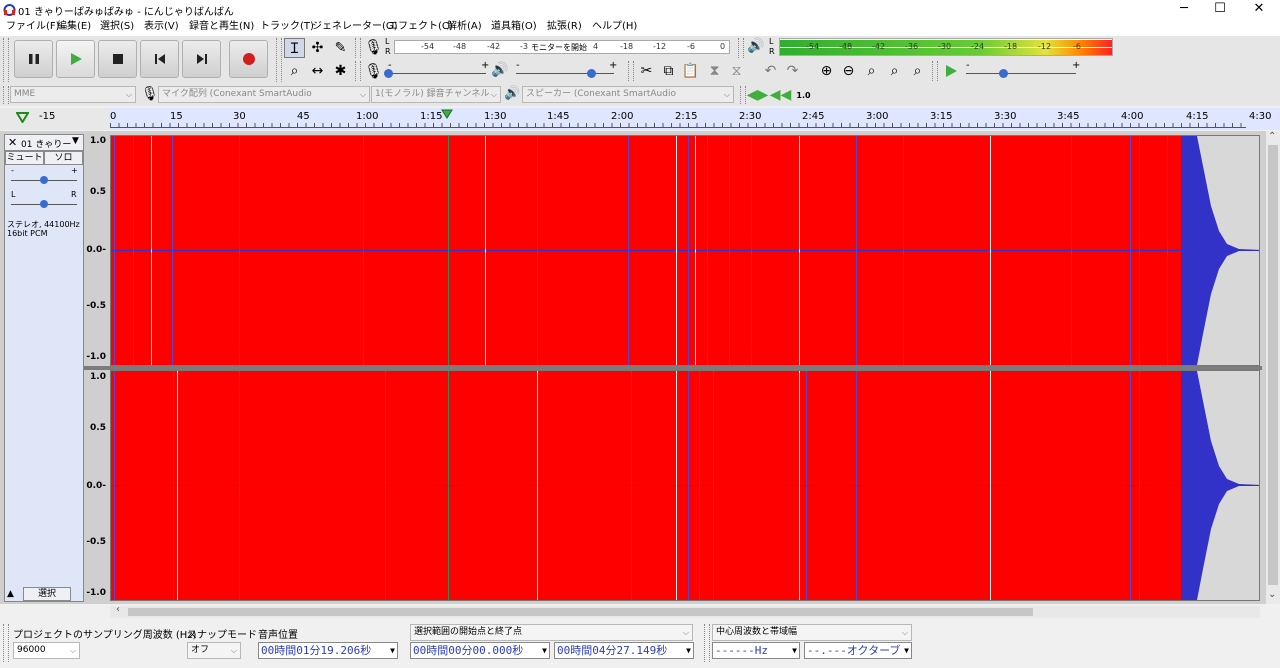 Image resolution: width=1280 pixels, height=668 pixels. What do you see at coordinates (1184, 9) in the screenshot?
I see `minimize-button: ─` at bounding box center [1184, 9].